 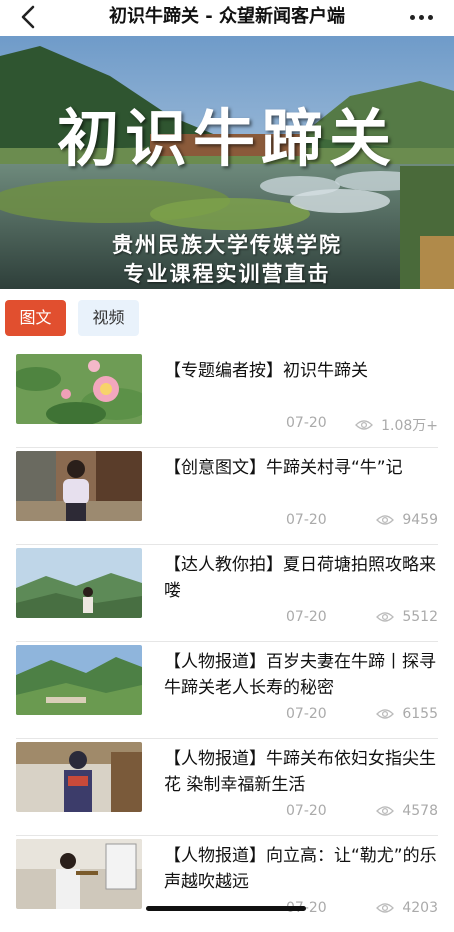 I want to click on article-views: 4578, so click(x=407, y=811).